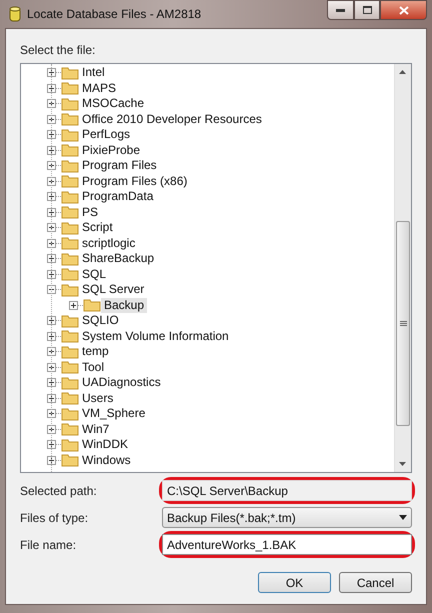  I want to click on folder-label: temp, so click(95, 352).